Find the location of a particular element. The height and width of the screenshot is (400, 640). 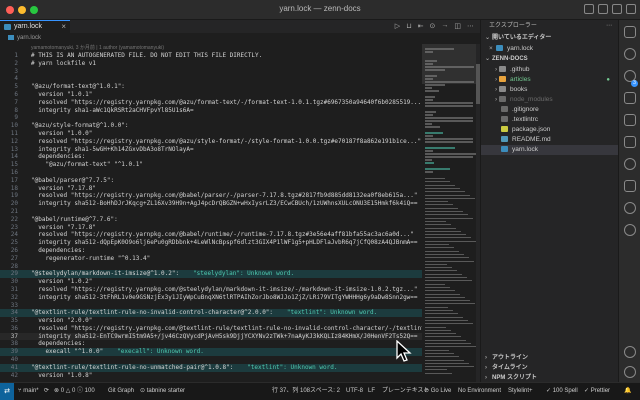

project-header: ⌄ ZENN-DOCS is located at coordinates (549, 59).